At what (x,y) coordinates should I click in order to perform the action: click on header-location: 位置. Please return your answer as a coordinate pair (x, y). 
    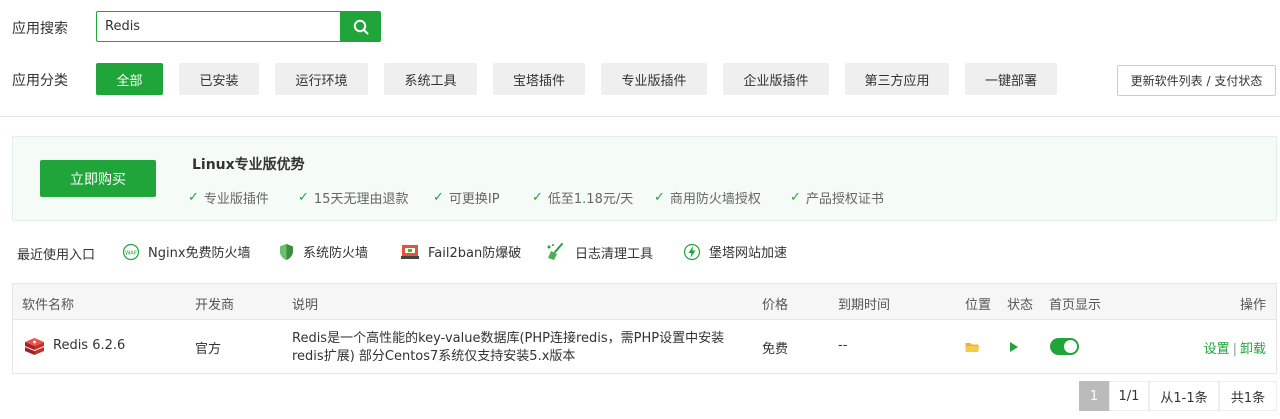
    Looking at the image, I should click on (978, 305).